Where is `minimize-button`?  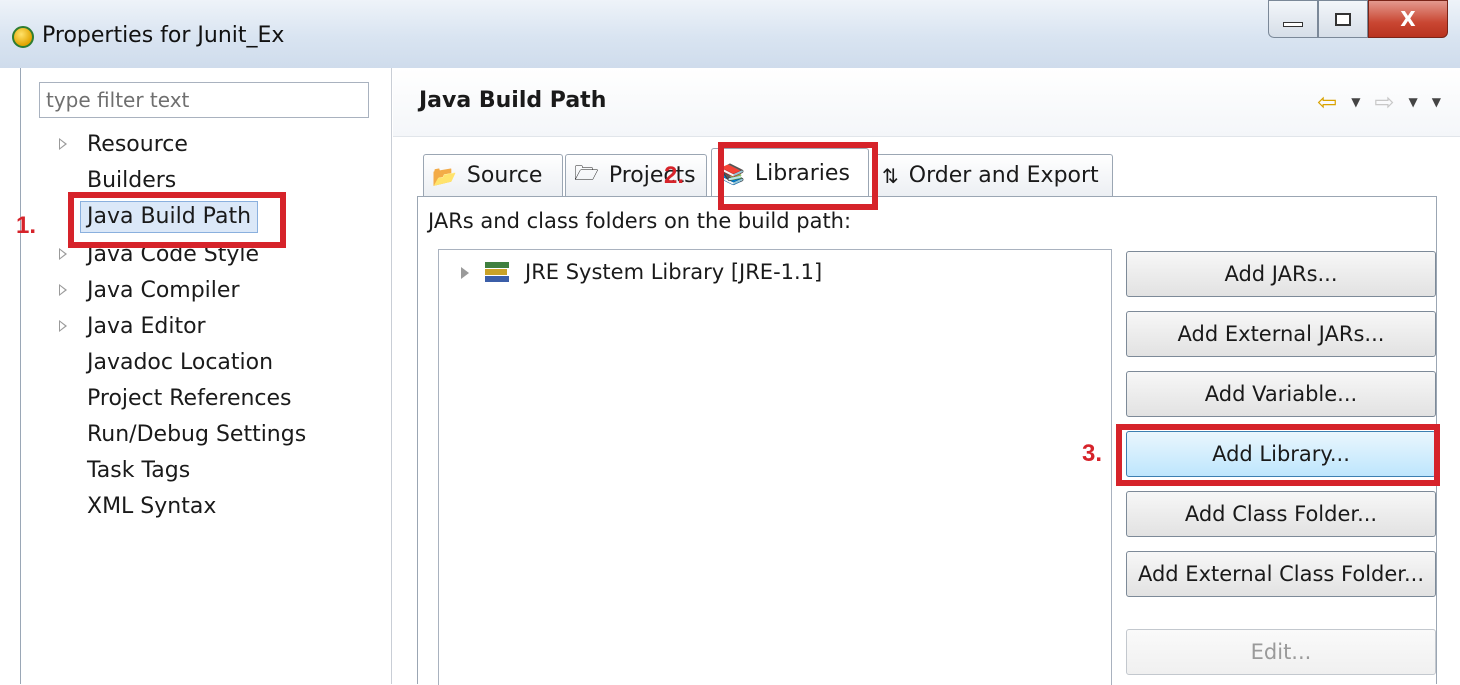
minimize-button is located at coordinates (1293, 19).